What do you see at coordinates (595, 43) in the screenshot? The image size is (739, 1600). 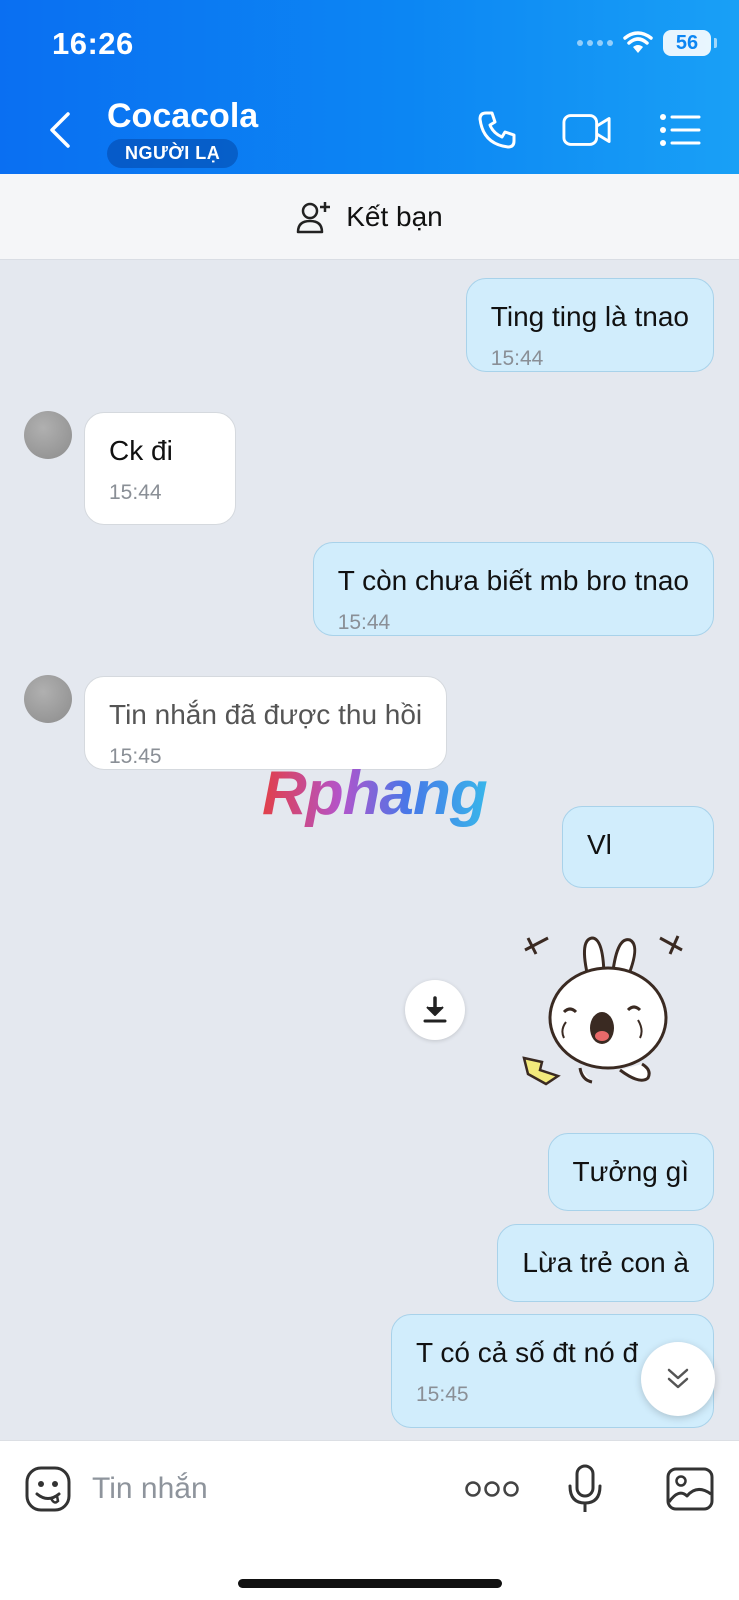 I see `cellular-signal-icon` at bounding box center [595, 43].